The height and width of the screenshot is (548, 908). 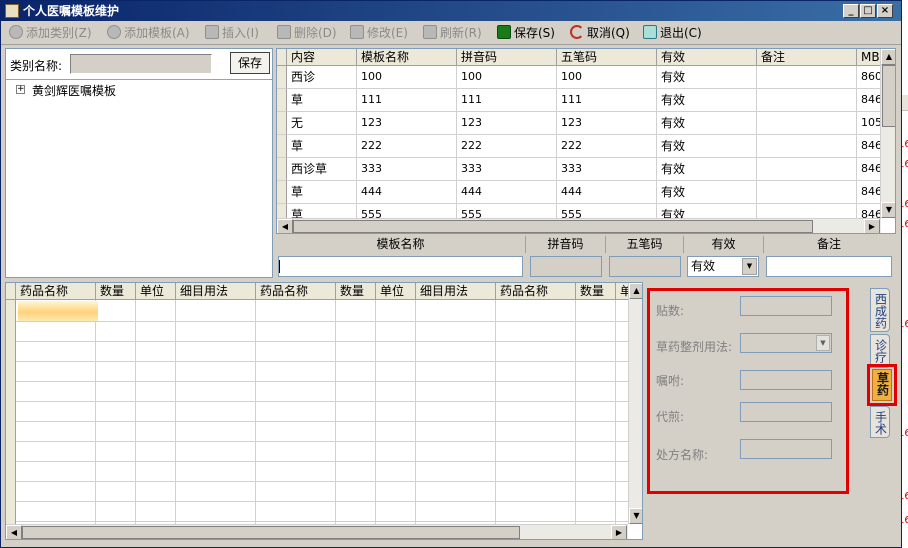 I want to click on tree-root-item: 黄剑辉医嘱模板, so click(x=74, y=90).